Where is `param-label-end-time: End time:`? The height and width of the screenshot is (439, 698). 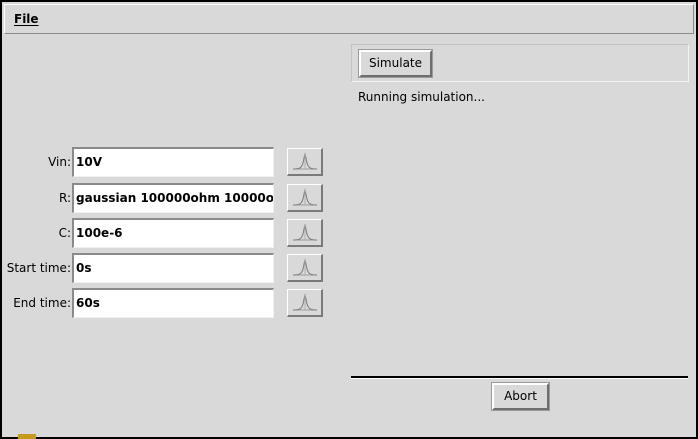
param-label-end-time: End time: is located at coordinates (42, 303).